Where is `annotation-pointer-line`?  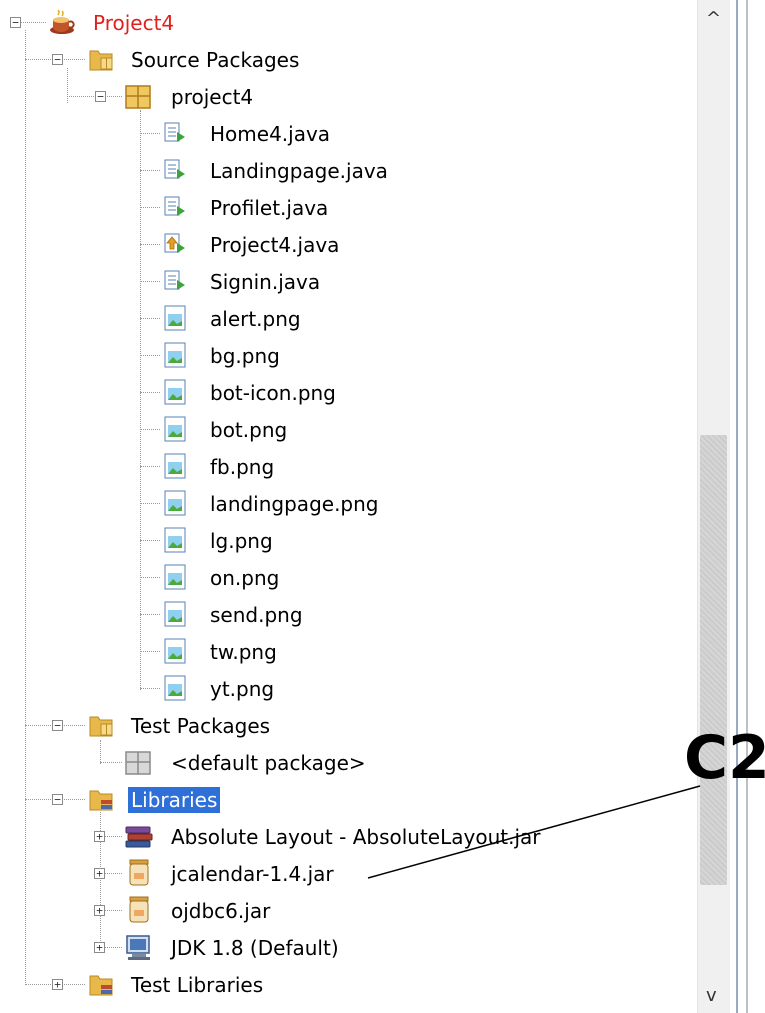 annotation-pointer-line is located at coordinates (534, 832).